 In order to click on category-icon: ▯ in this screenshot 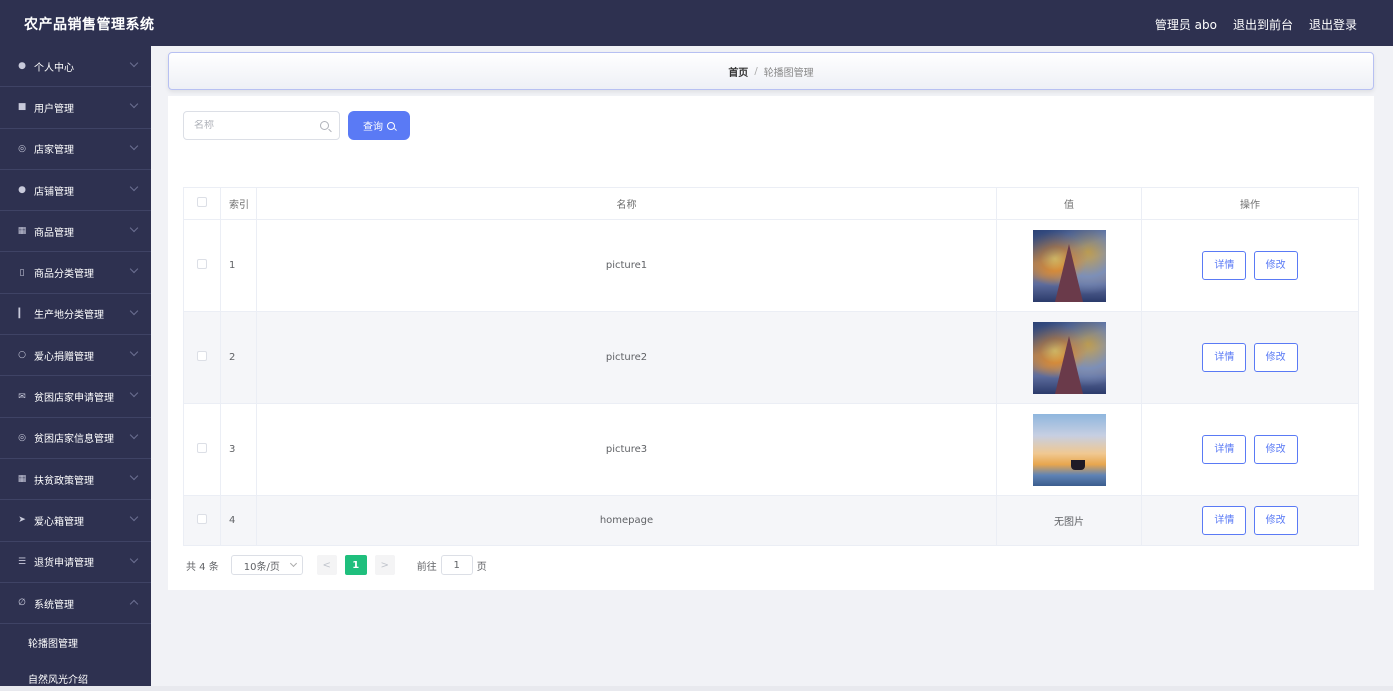, I will do `click(22, 272)`.